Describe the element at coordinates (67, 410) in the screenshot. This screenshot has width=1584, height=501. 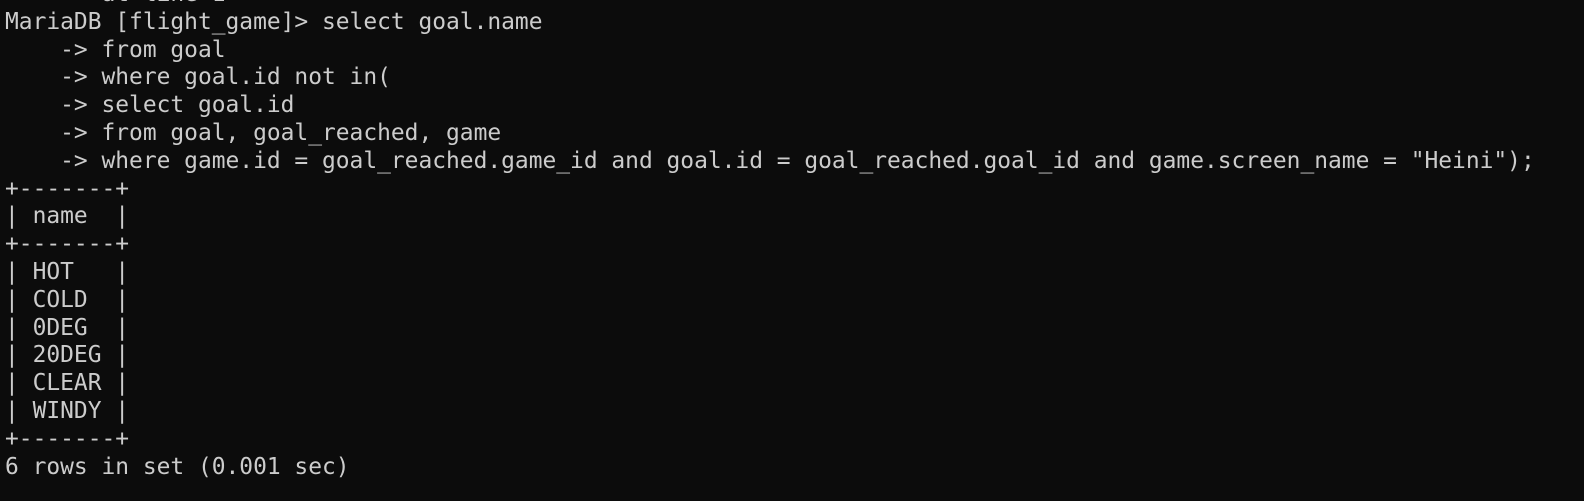
I see `result-table-row: | WINDY |` at that location.